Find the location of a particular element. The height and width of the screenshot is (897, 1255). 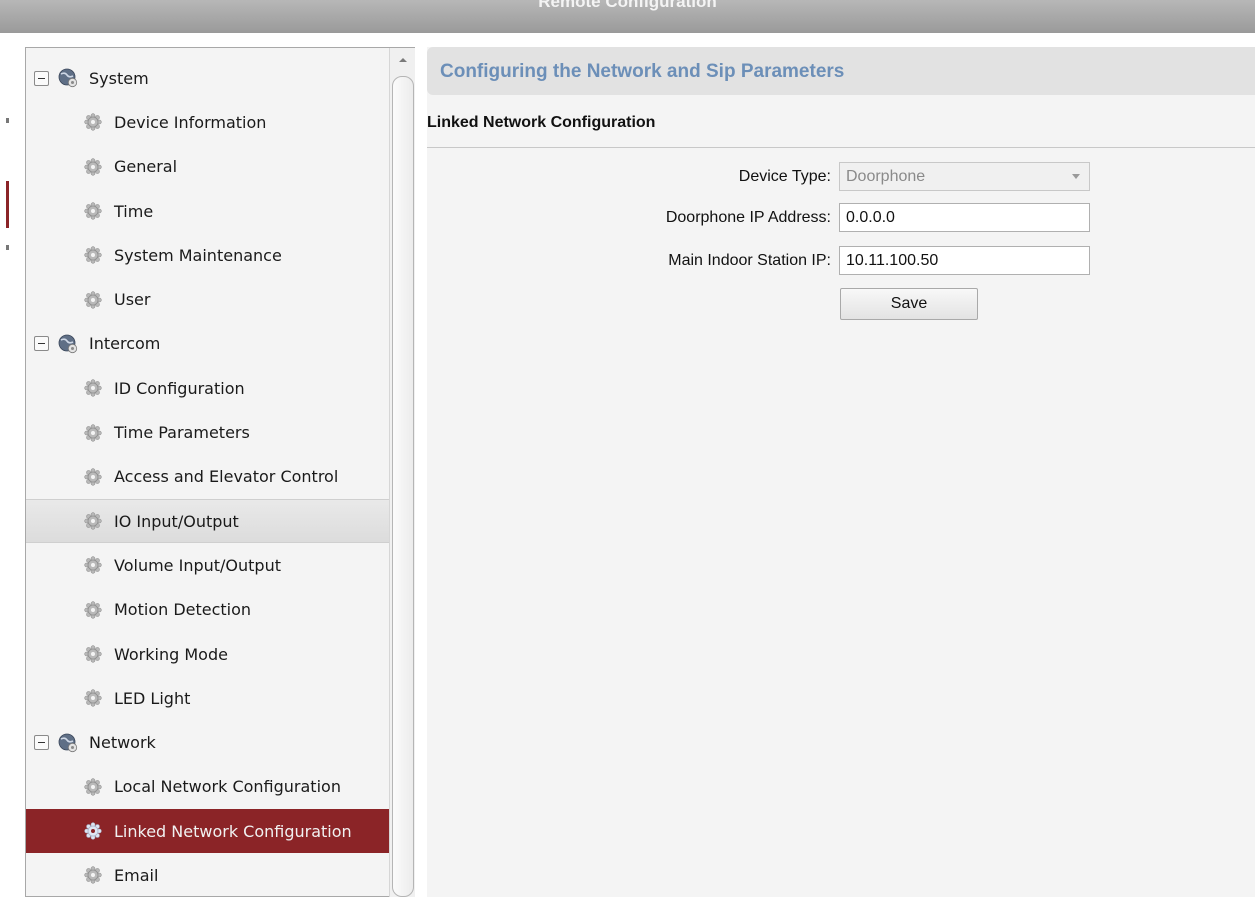

tree-item-general: General is located at coordinates (208, 167).